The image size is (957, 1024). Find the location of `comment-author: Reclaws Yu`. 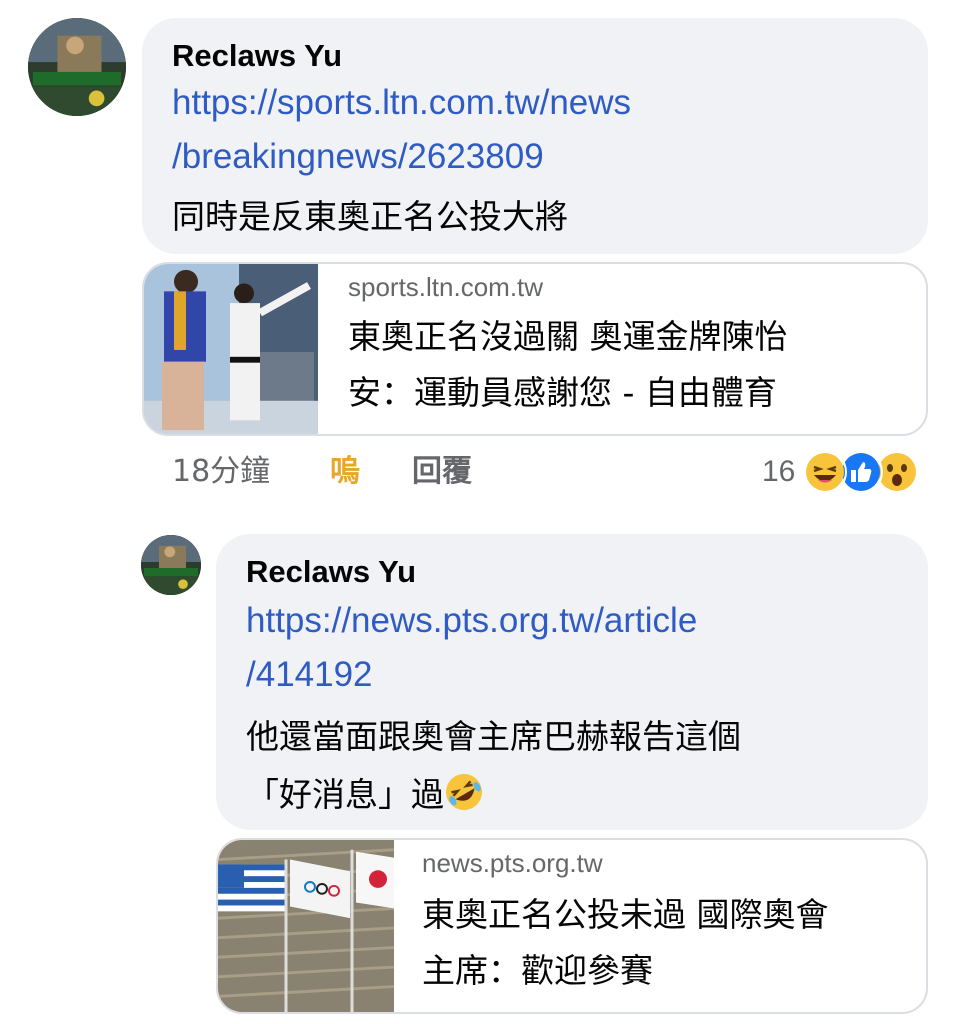

comment-author: Reclaws Yu is located at coordinates (257, 56).